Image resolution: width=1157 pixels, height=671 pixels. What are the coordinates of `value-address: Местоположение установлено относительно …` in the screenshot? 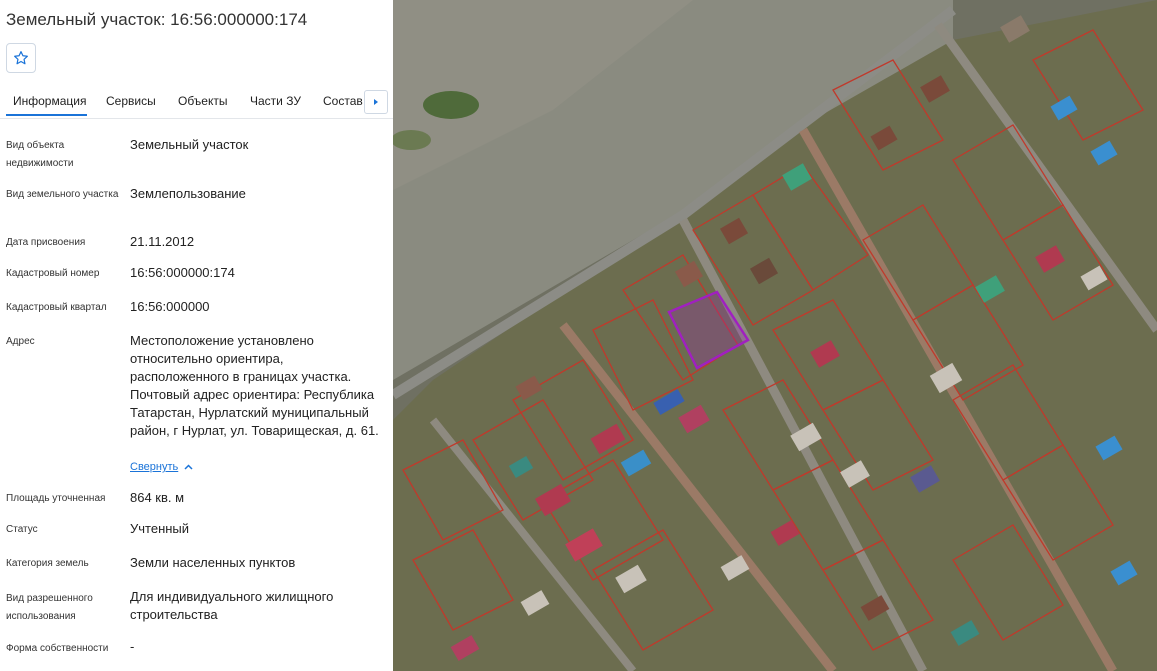 It's located at (254, 385).